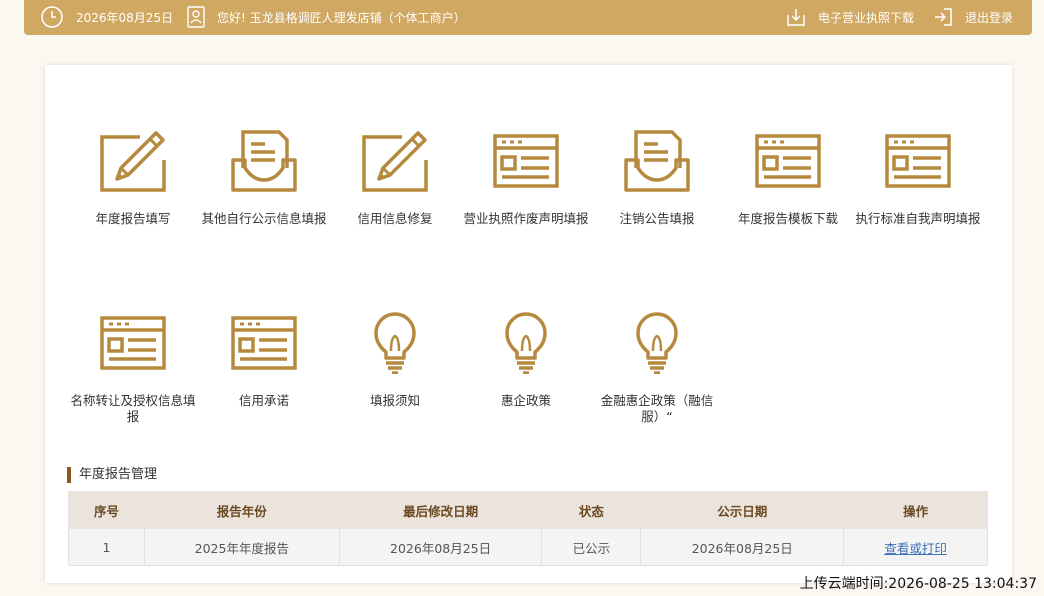  Describe the element at coordinates (742, 510) in the screenshot. I see `column-header: 公示日期` at that location.